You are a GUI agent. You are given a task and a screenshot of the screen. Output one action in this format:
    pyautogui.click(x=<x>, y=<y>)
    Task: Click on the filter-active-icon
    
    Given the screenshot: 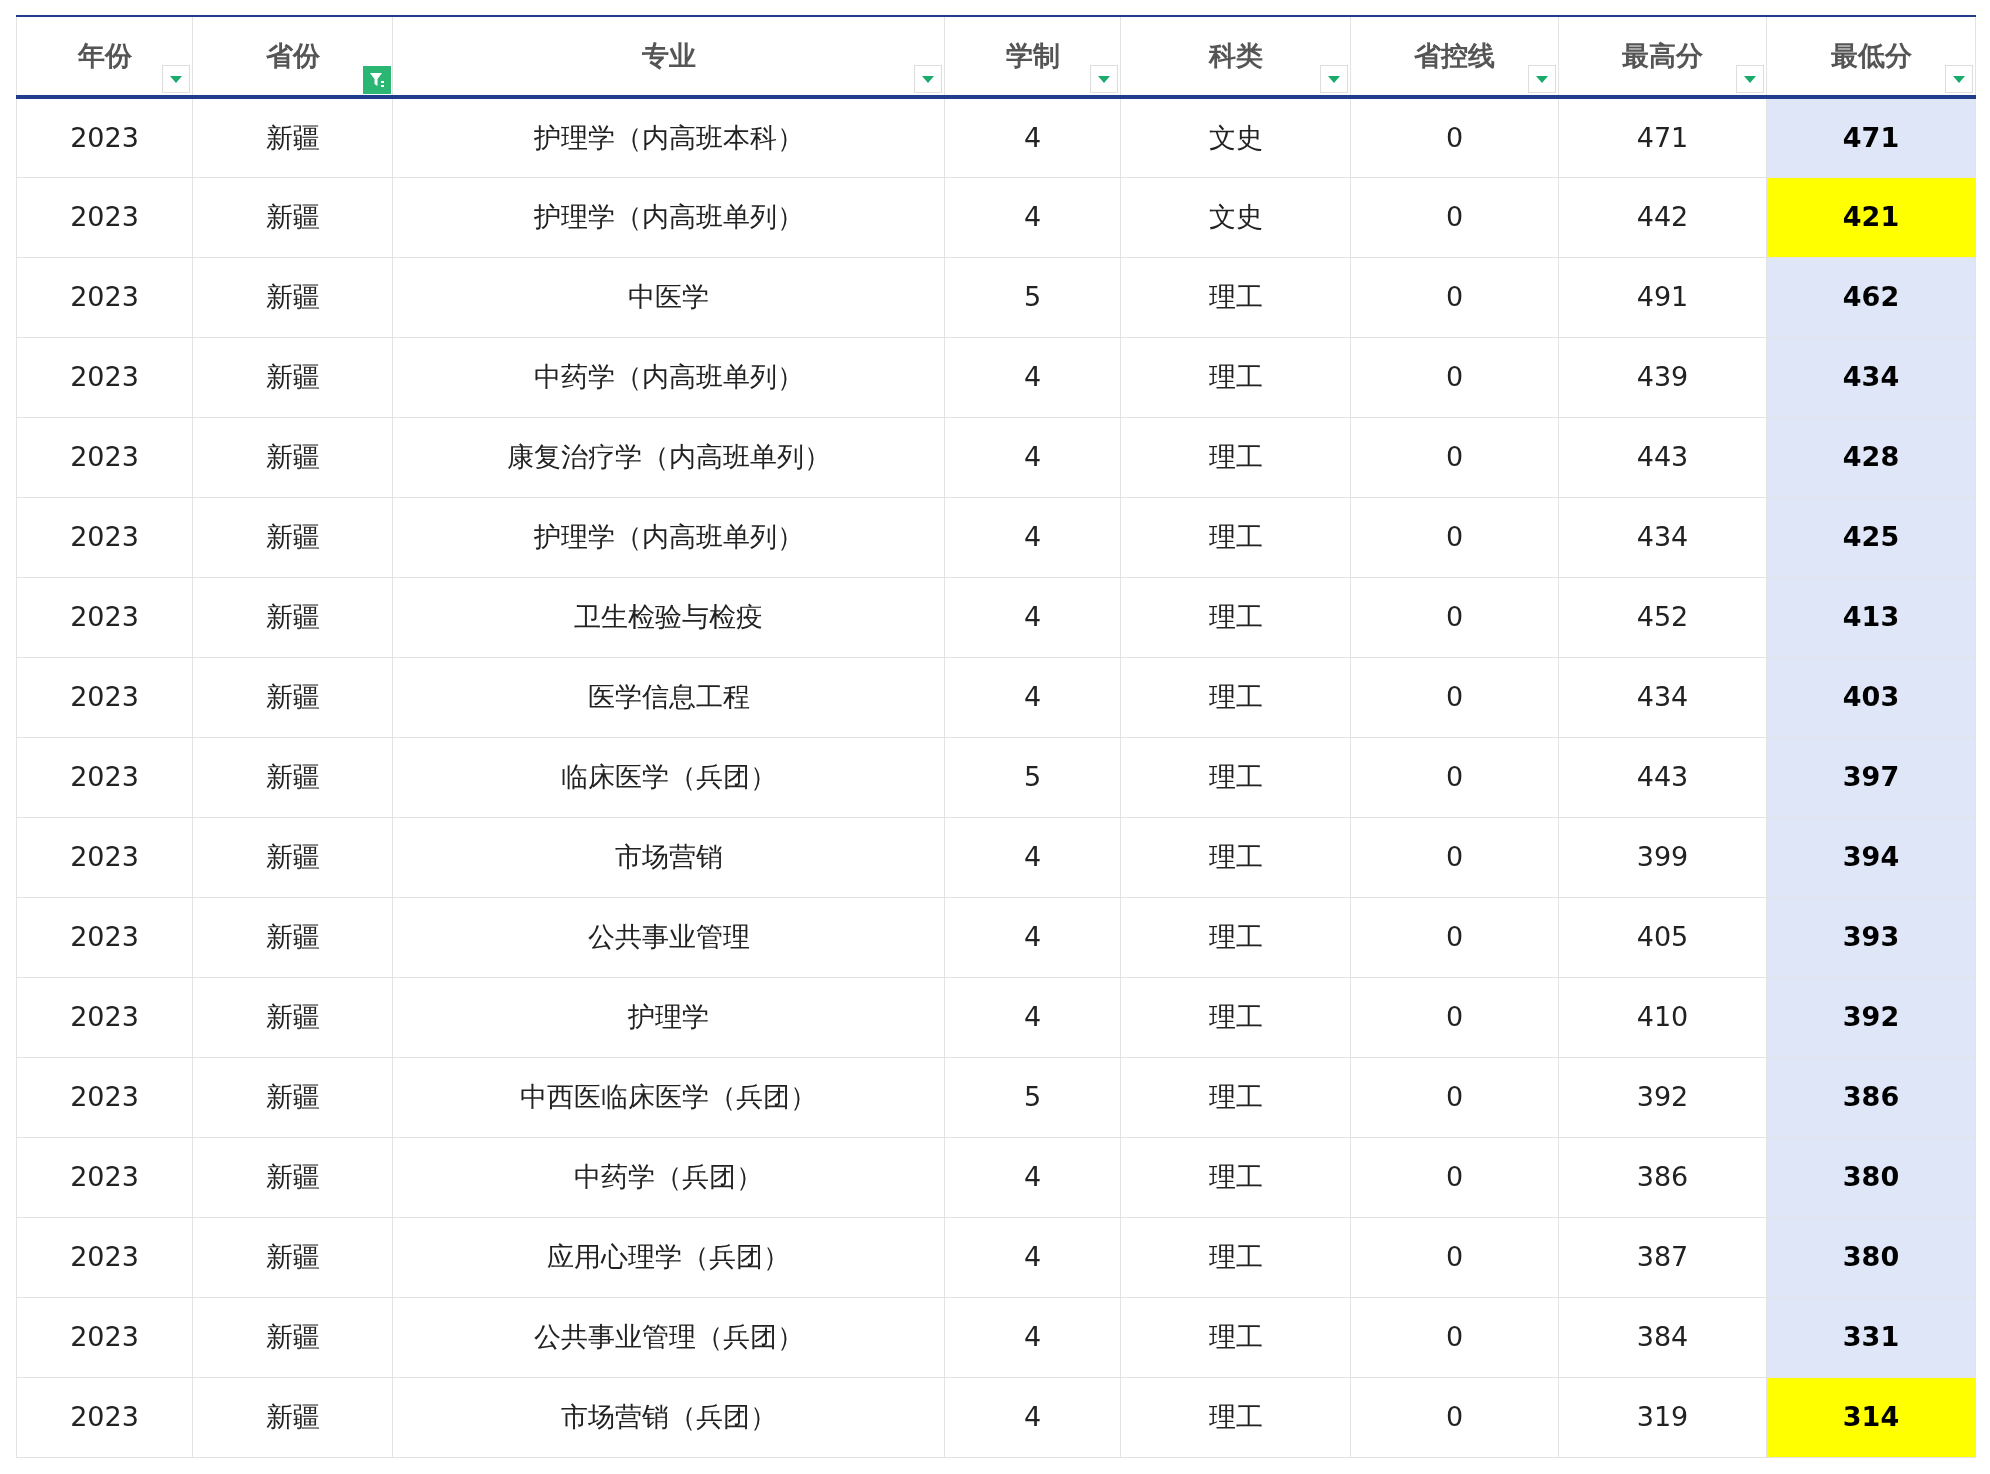 What is the action you would take?
    pyautogui.click(x=377, y=80)
    